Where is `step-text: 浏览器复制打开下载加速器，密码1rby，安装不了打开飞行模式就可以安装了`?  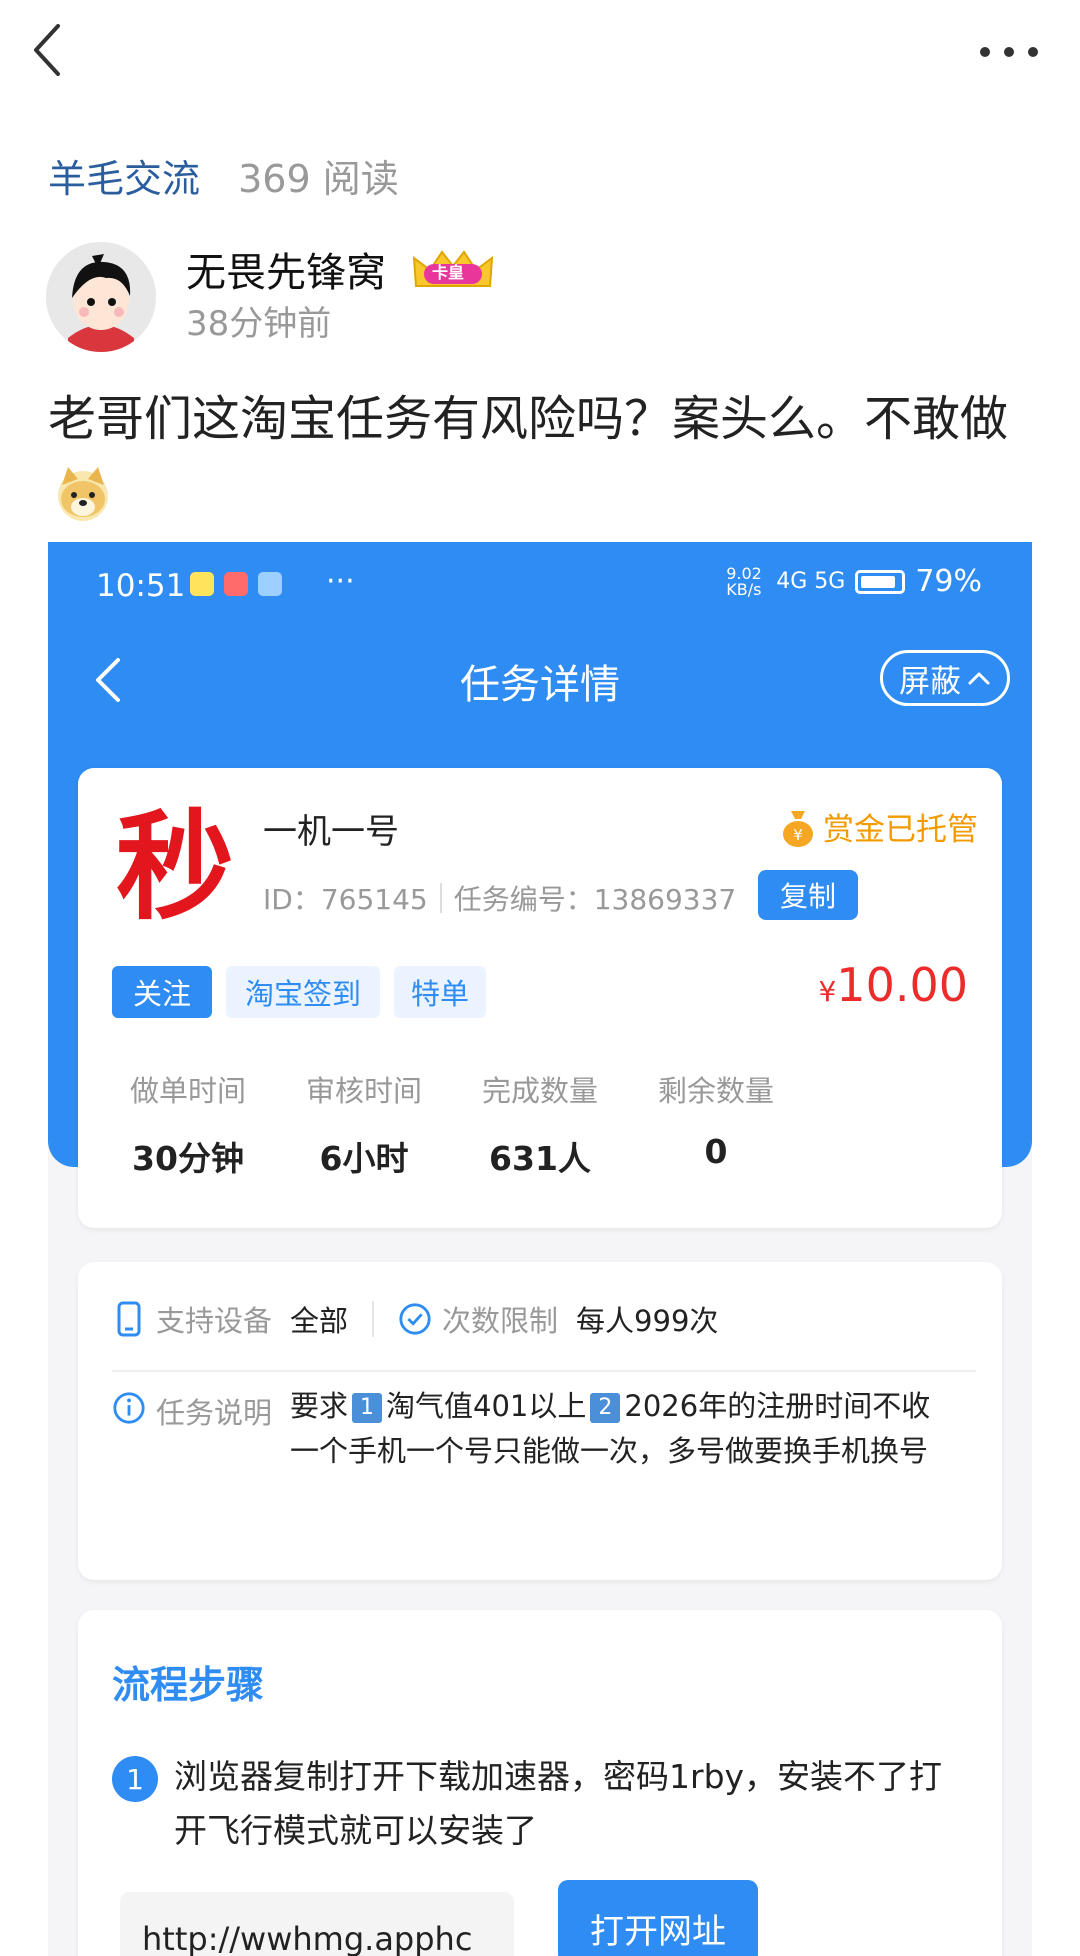
step-text: 浏览器复制打开下载加速器，密码1rby，安装不了打开飞行模式就可以安装了 is located at coordinates (558, 1803).